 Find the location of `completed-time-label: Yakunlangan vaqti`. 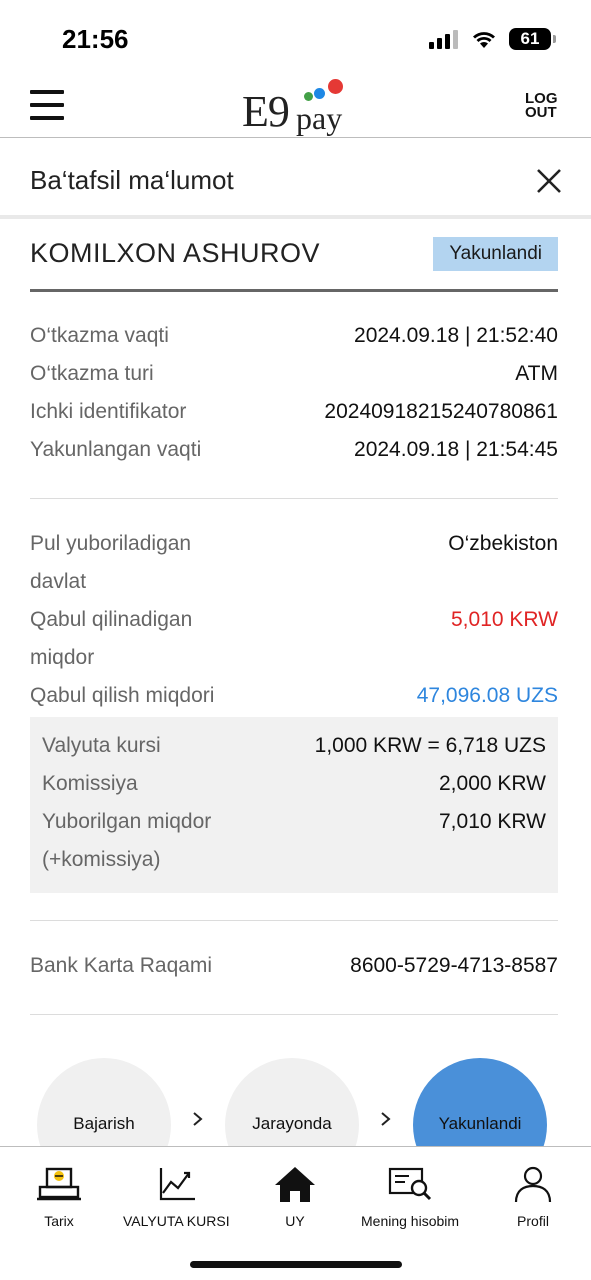

completed-time-label: Yakunlangan vaqti is located at coordinates (116, 449).